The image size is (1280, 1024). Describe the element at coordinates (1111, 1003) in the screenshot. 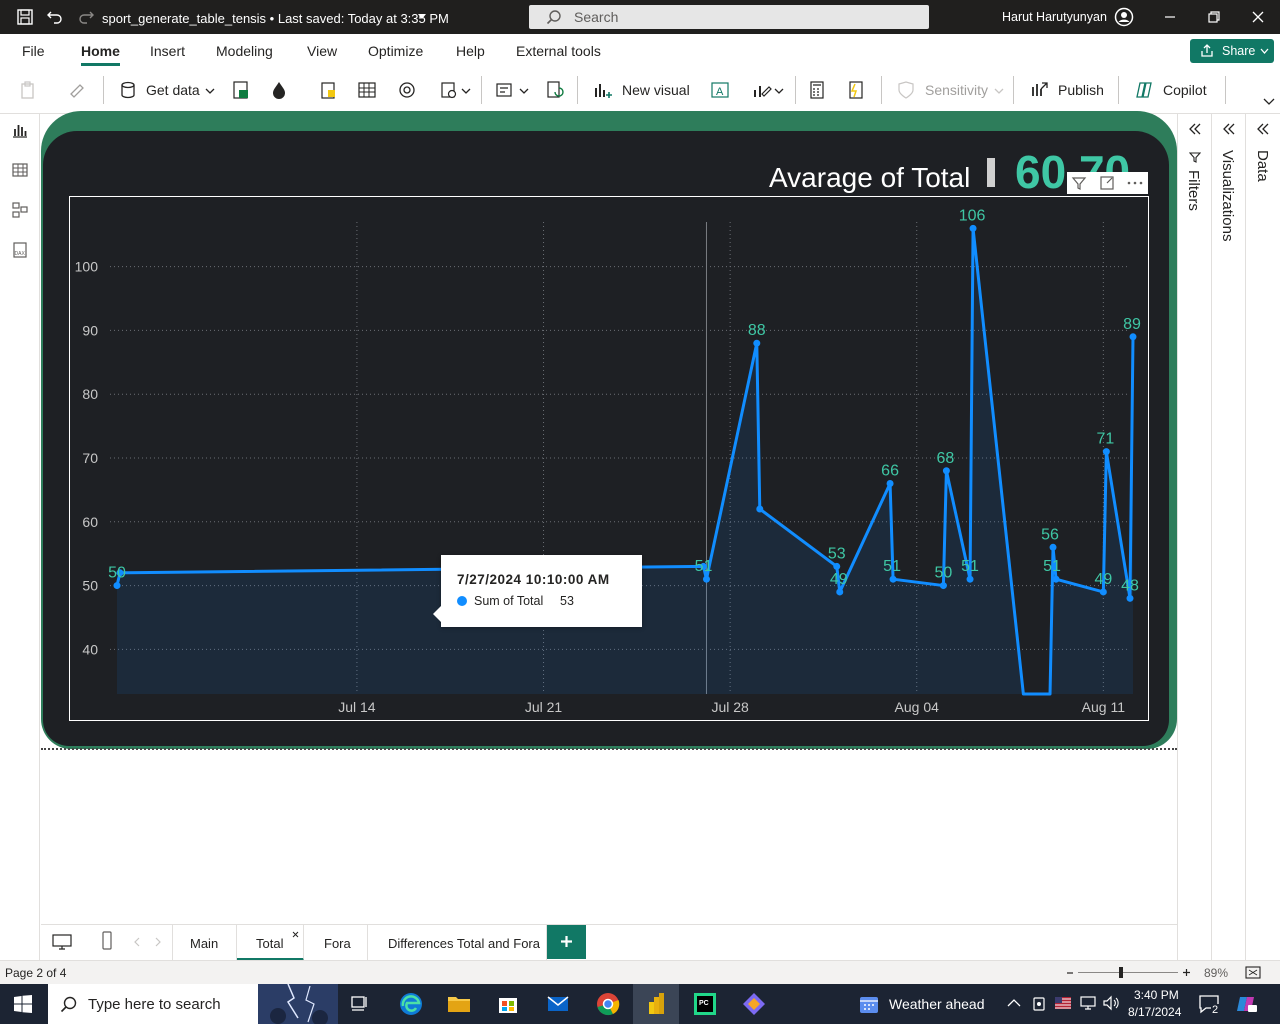

I see `volume-icon` at that location.